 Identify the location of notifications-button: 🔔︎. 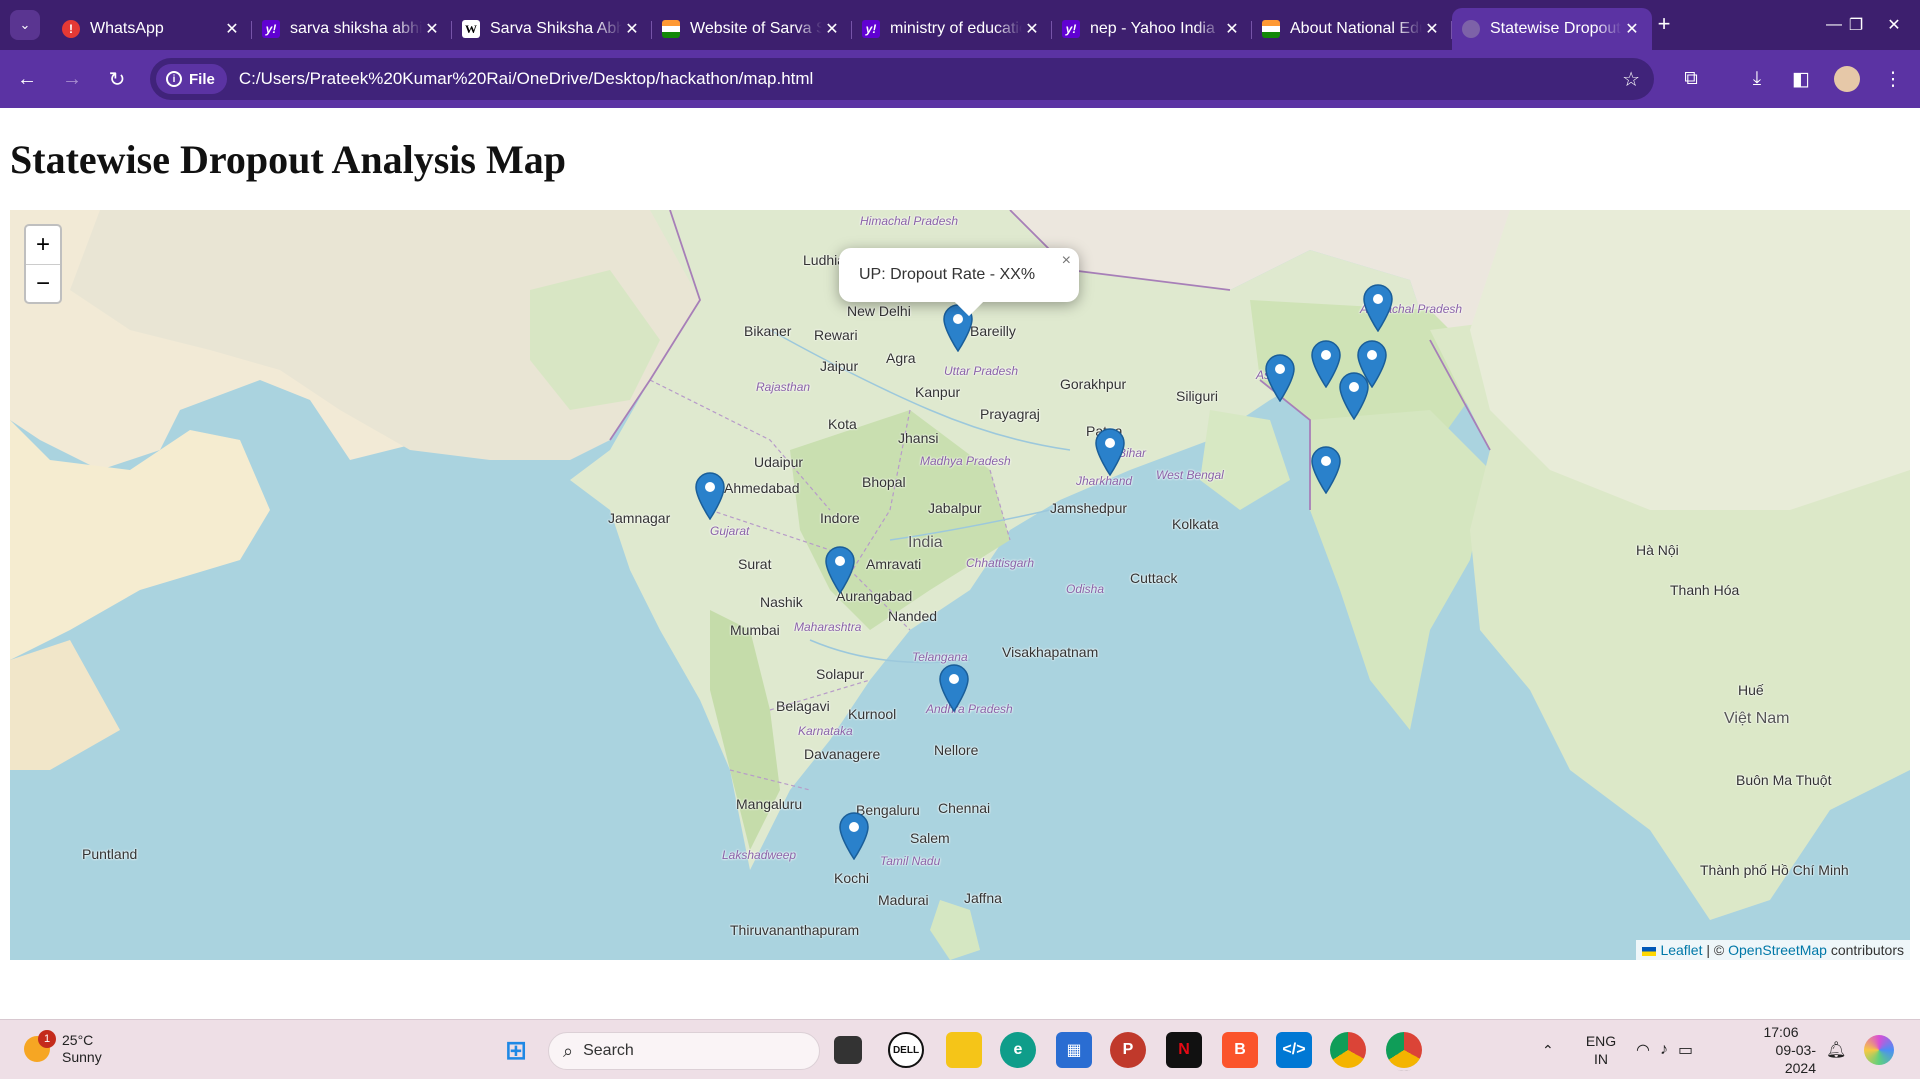
(1836, 1050).